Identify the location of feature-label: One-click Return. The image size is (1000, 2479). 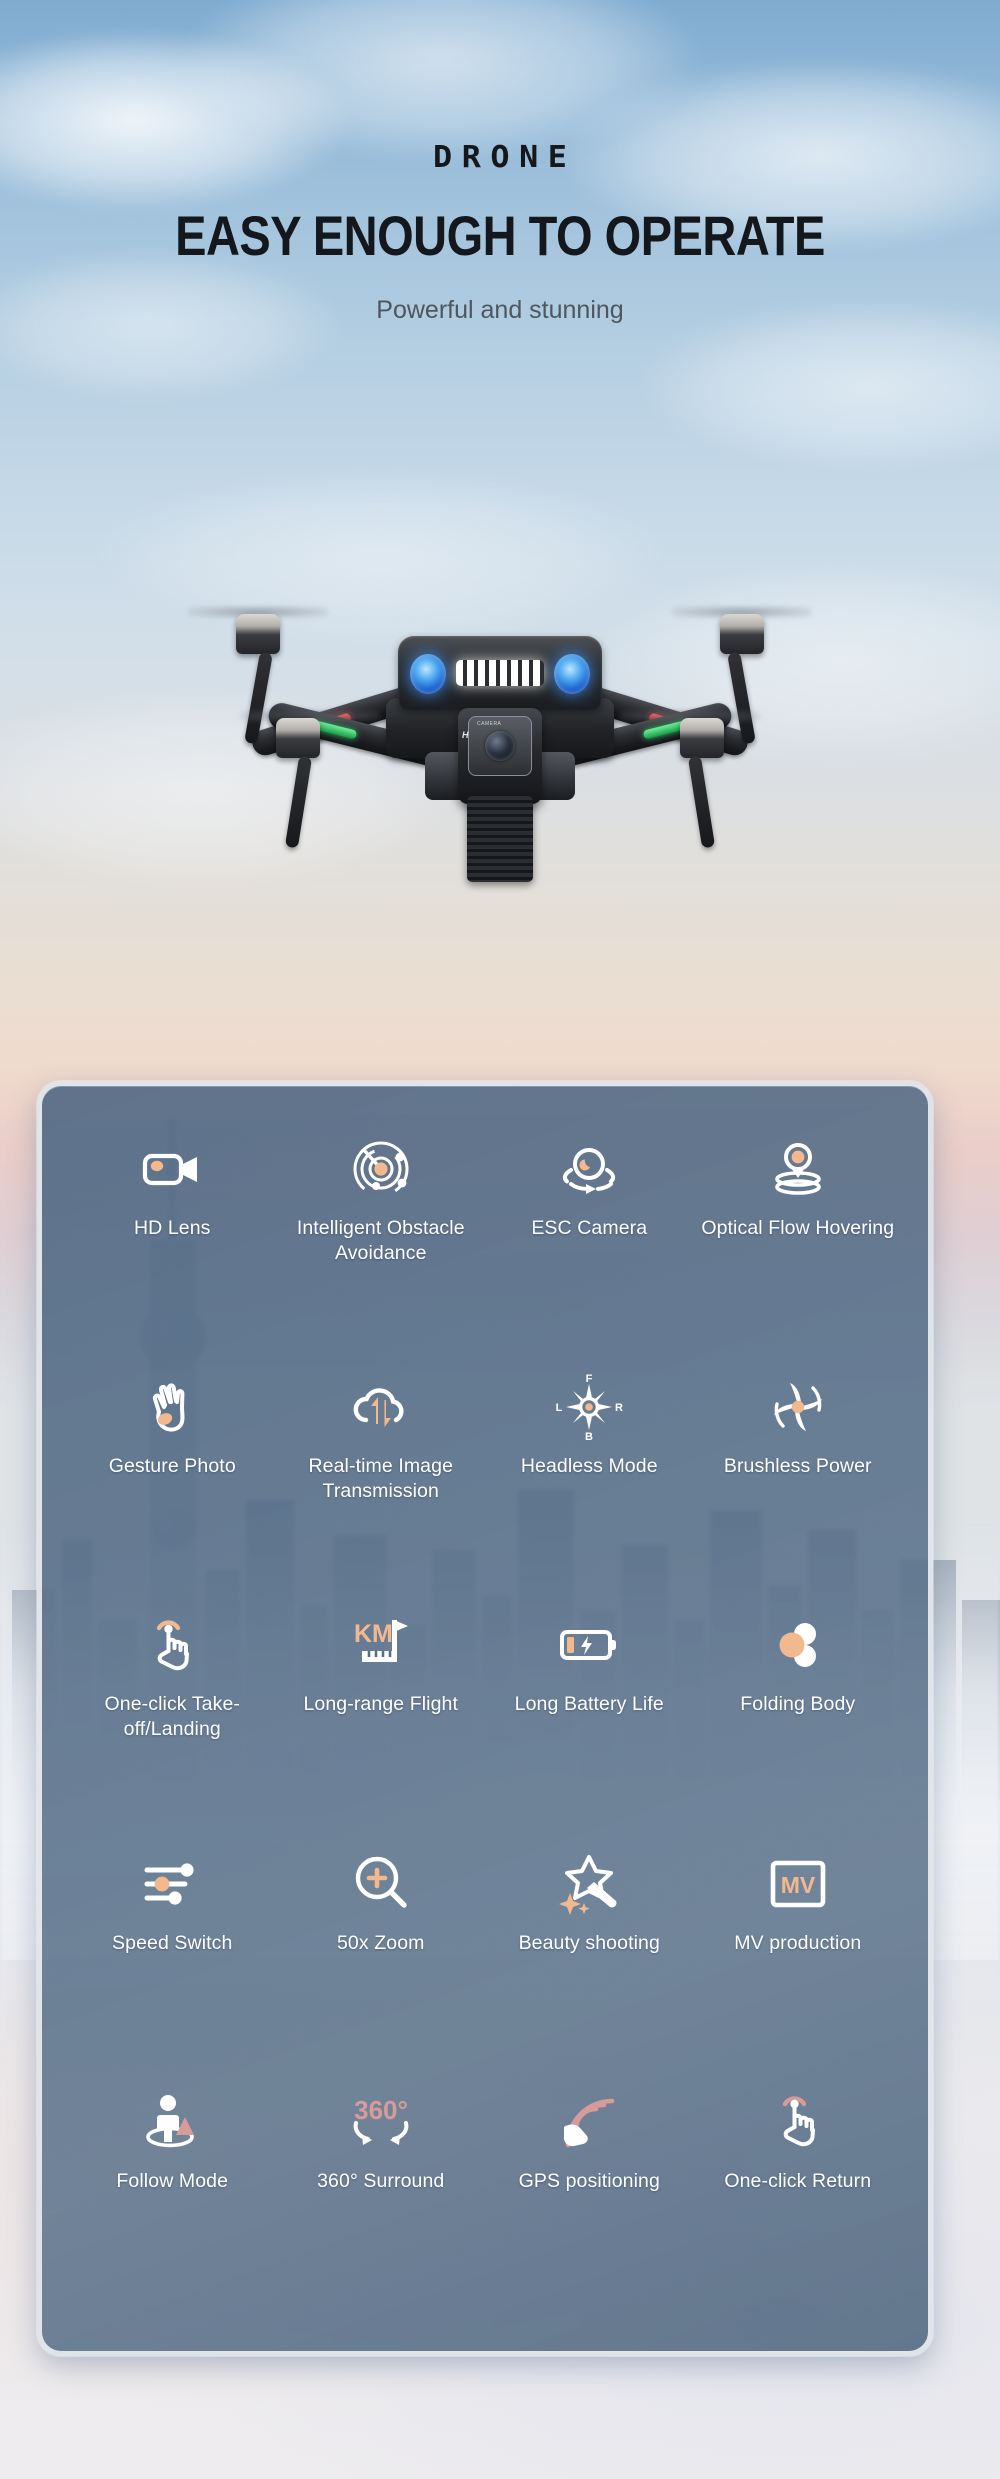
(798, 2180).